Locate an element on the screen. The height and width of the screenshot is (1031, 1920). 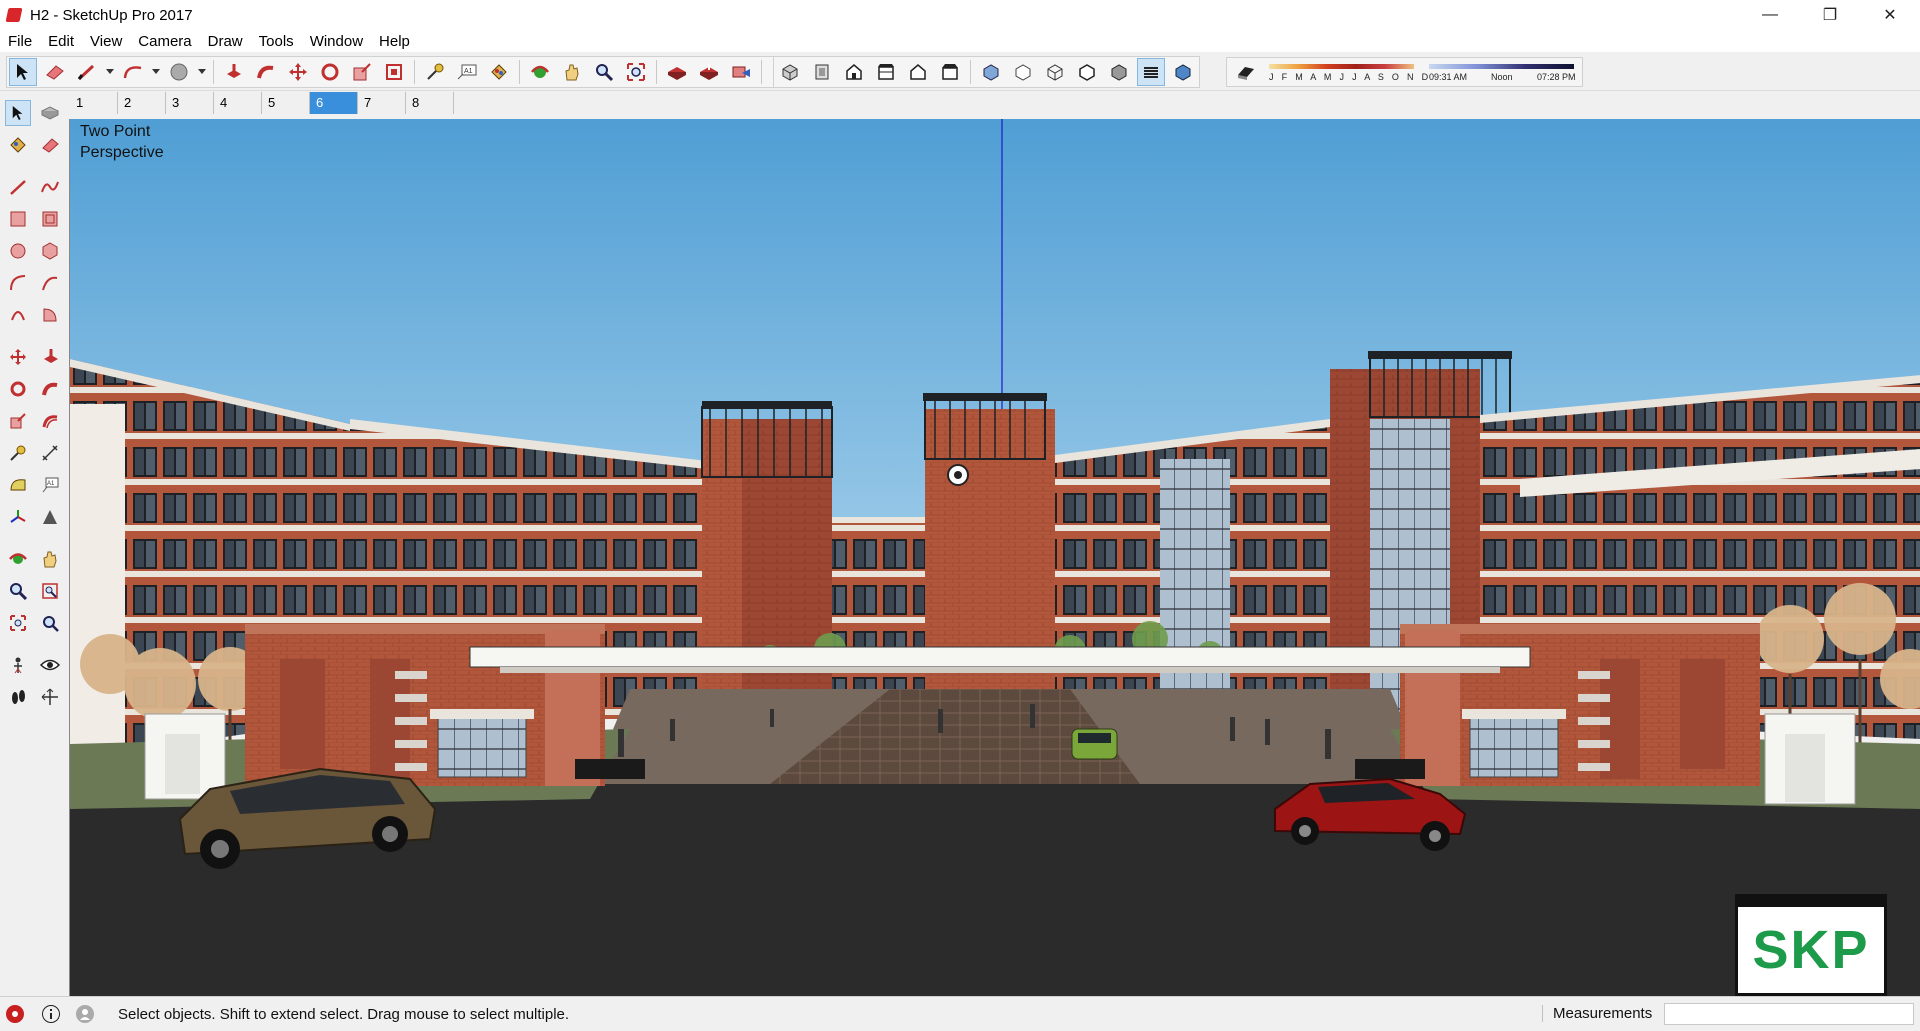
back-edges-style-icon is located at coordinates (1023, 72).